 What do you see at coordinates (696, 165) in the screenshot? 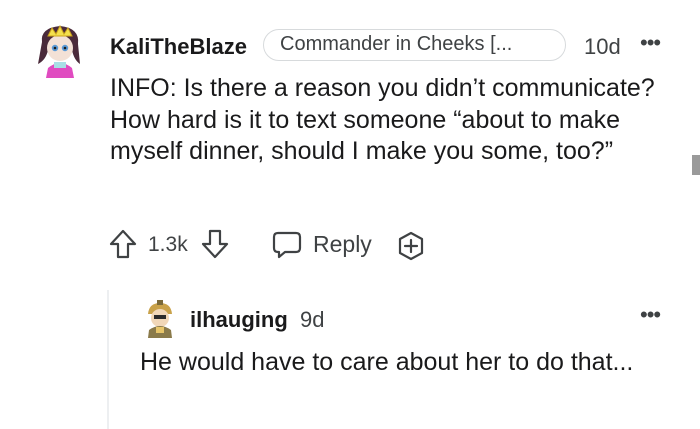
I see `scrollbar-thumb` at bounding box center [696, 165].